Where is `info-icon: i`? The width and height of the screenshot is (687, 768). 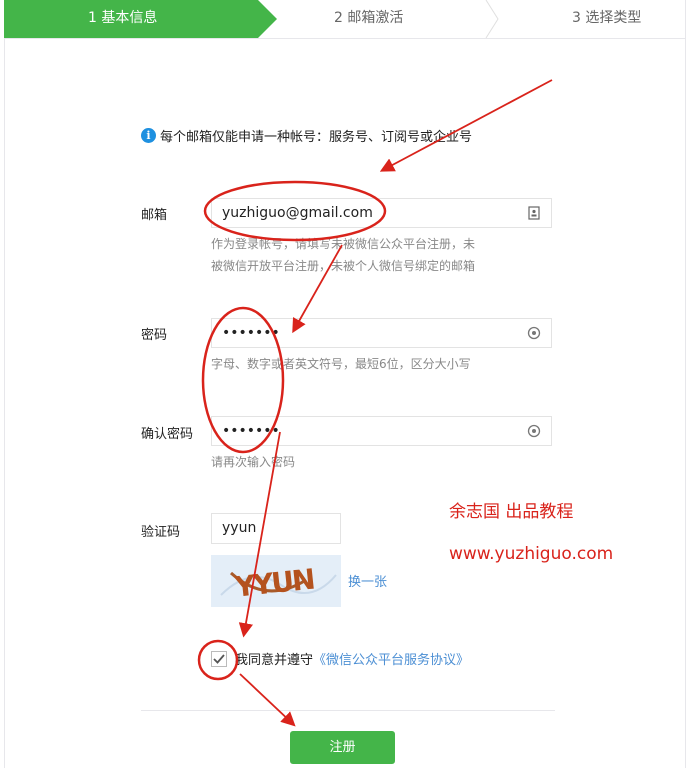 info-icon: i is located at coordinates (148, 135).